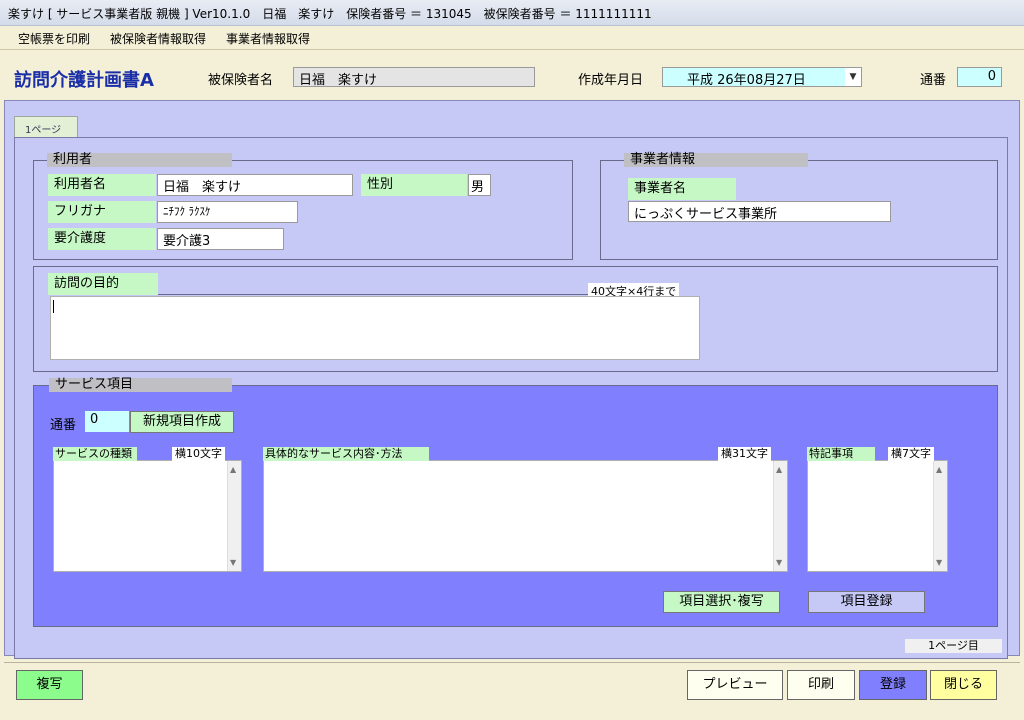  Describe the element at coordinates (220, 239) in the screenshot. I see `care-level-field: 要介護3` at that location.